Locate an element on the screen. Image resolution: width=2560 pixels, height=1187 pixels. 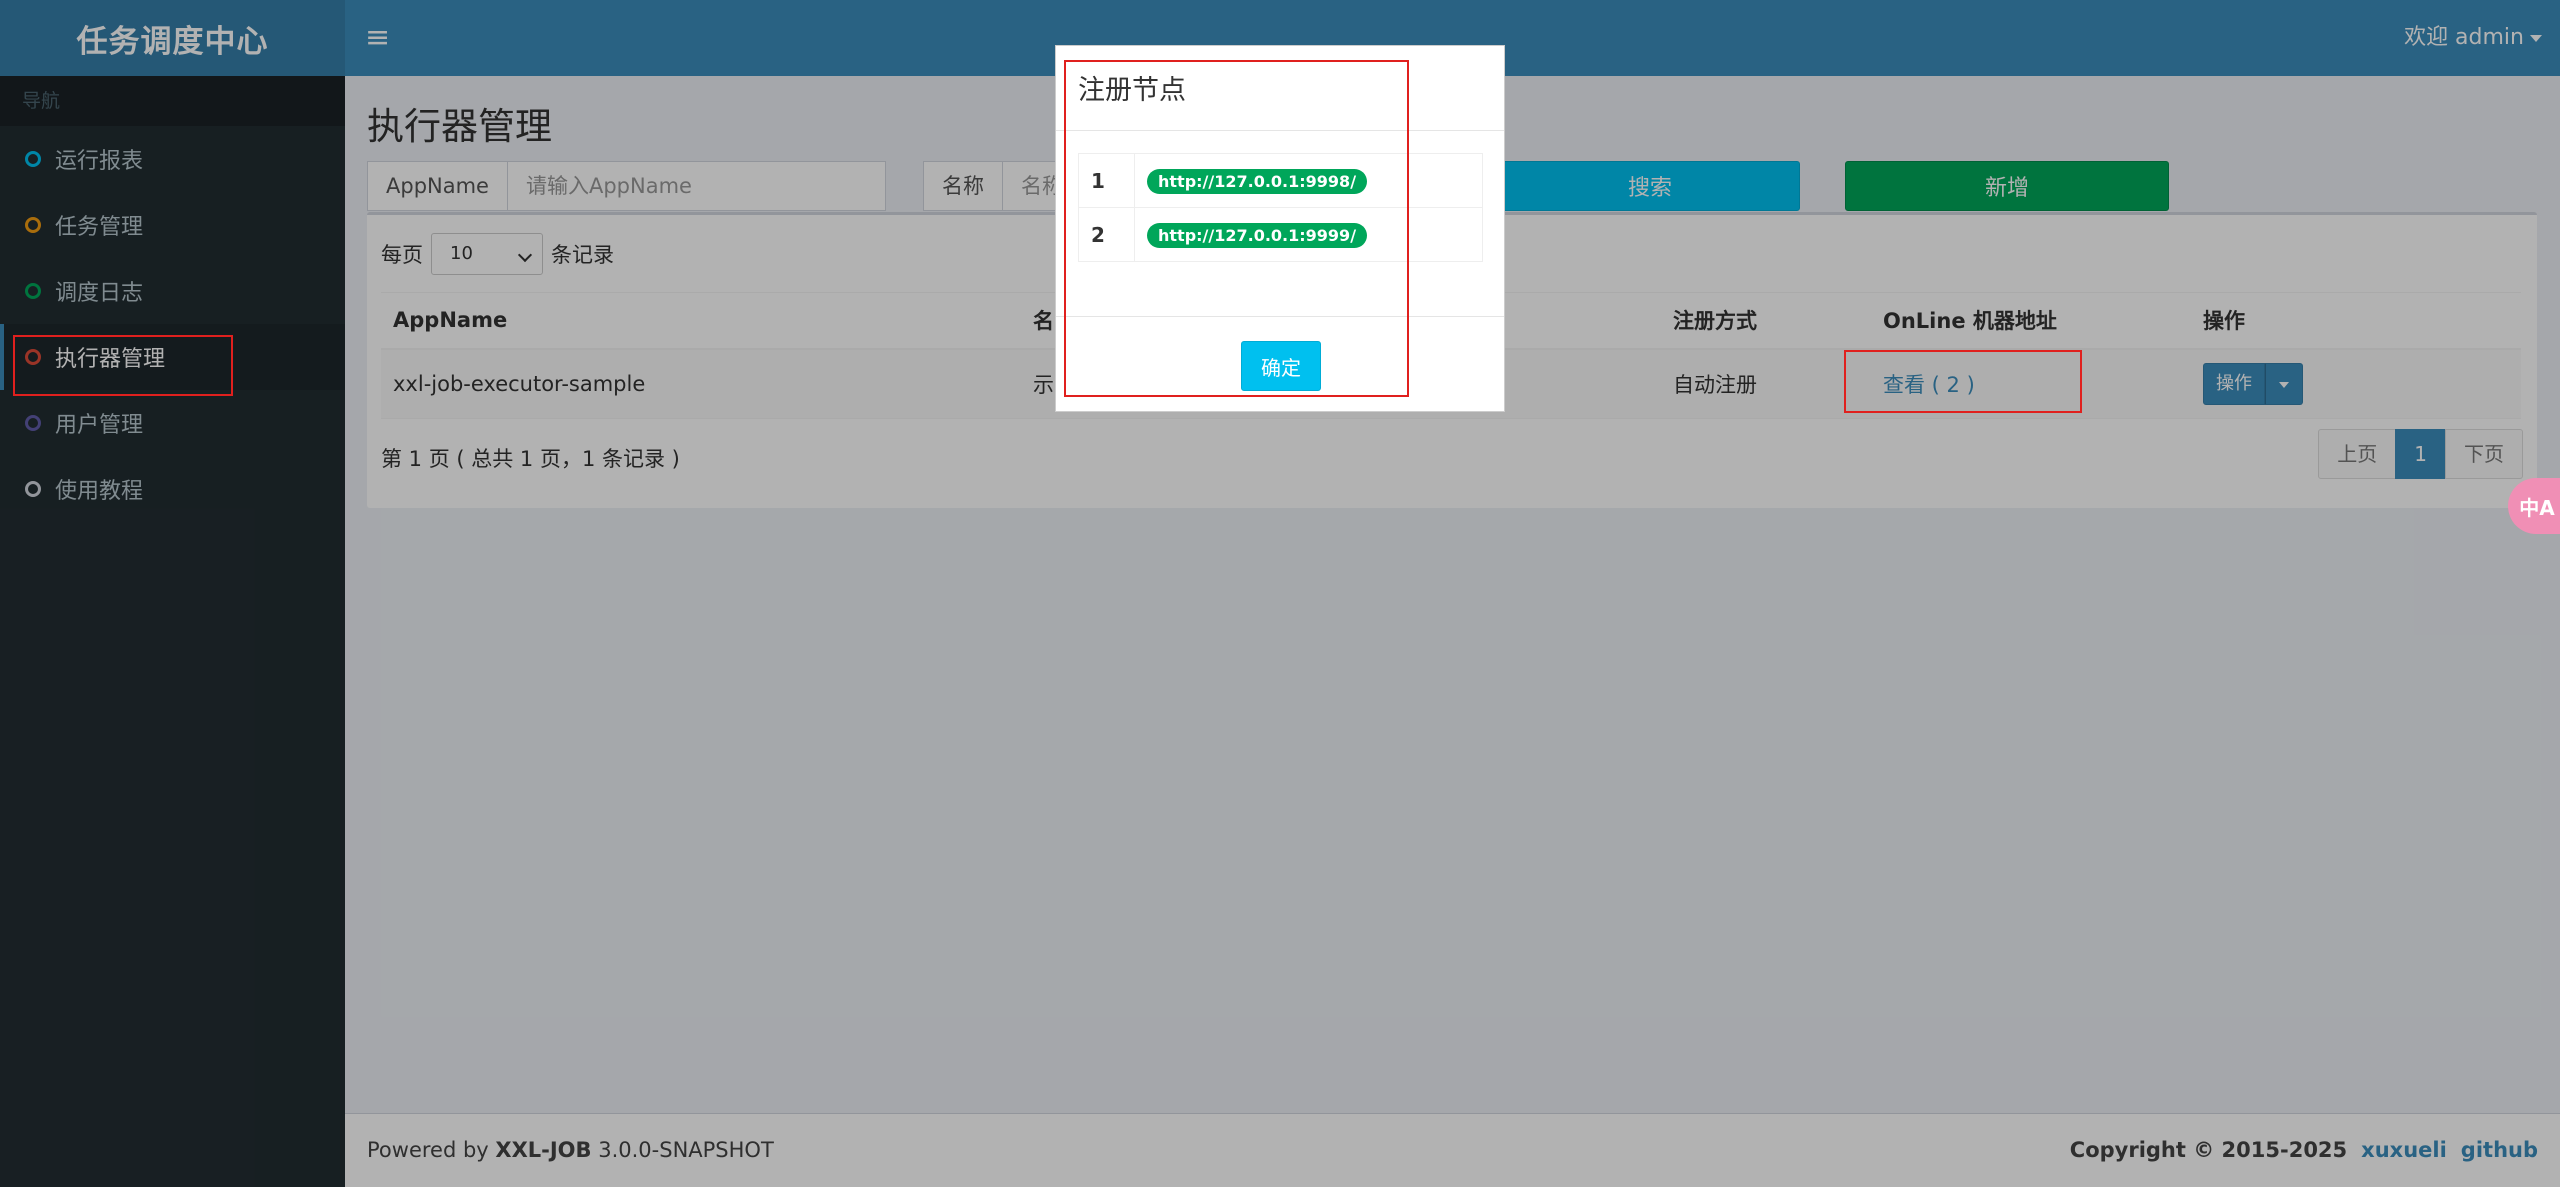
highlight-box-online-link is located at coordinates (1963, 381).